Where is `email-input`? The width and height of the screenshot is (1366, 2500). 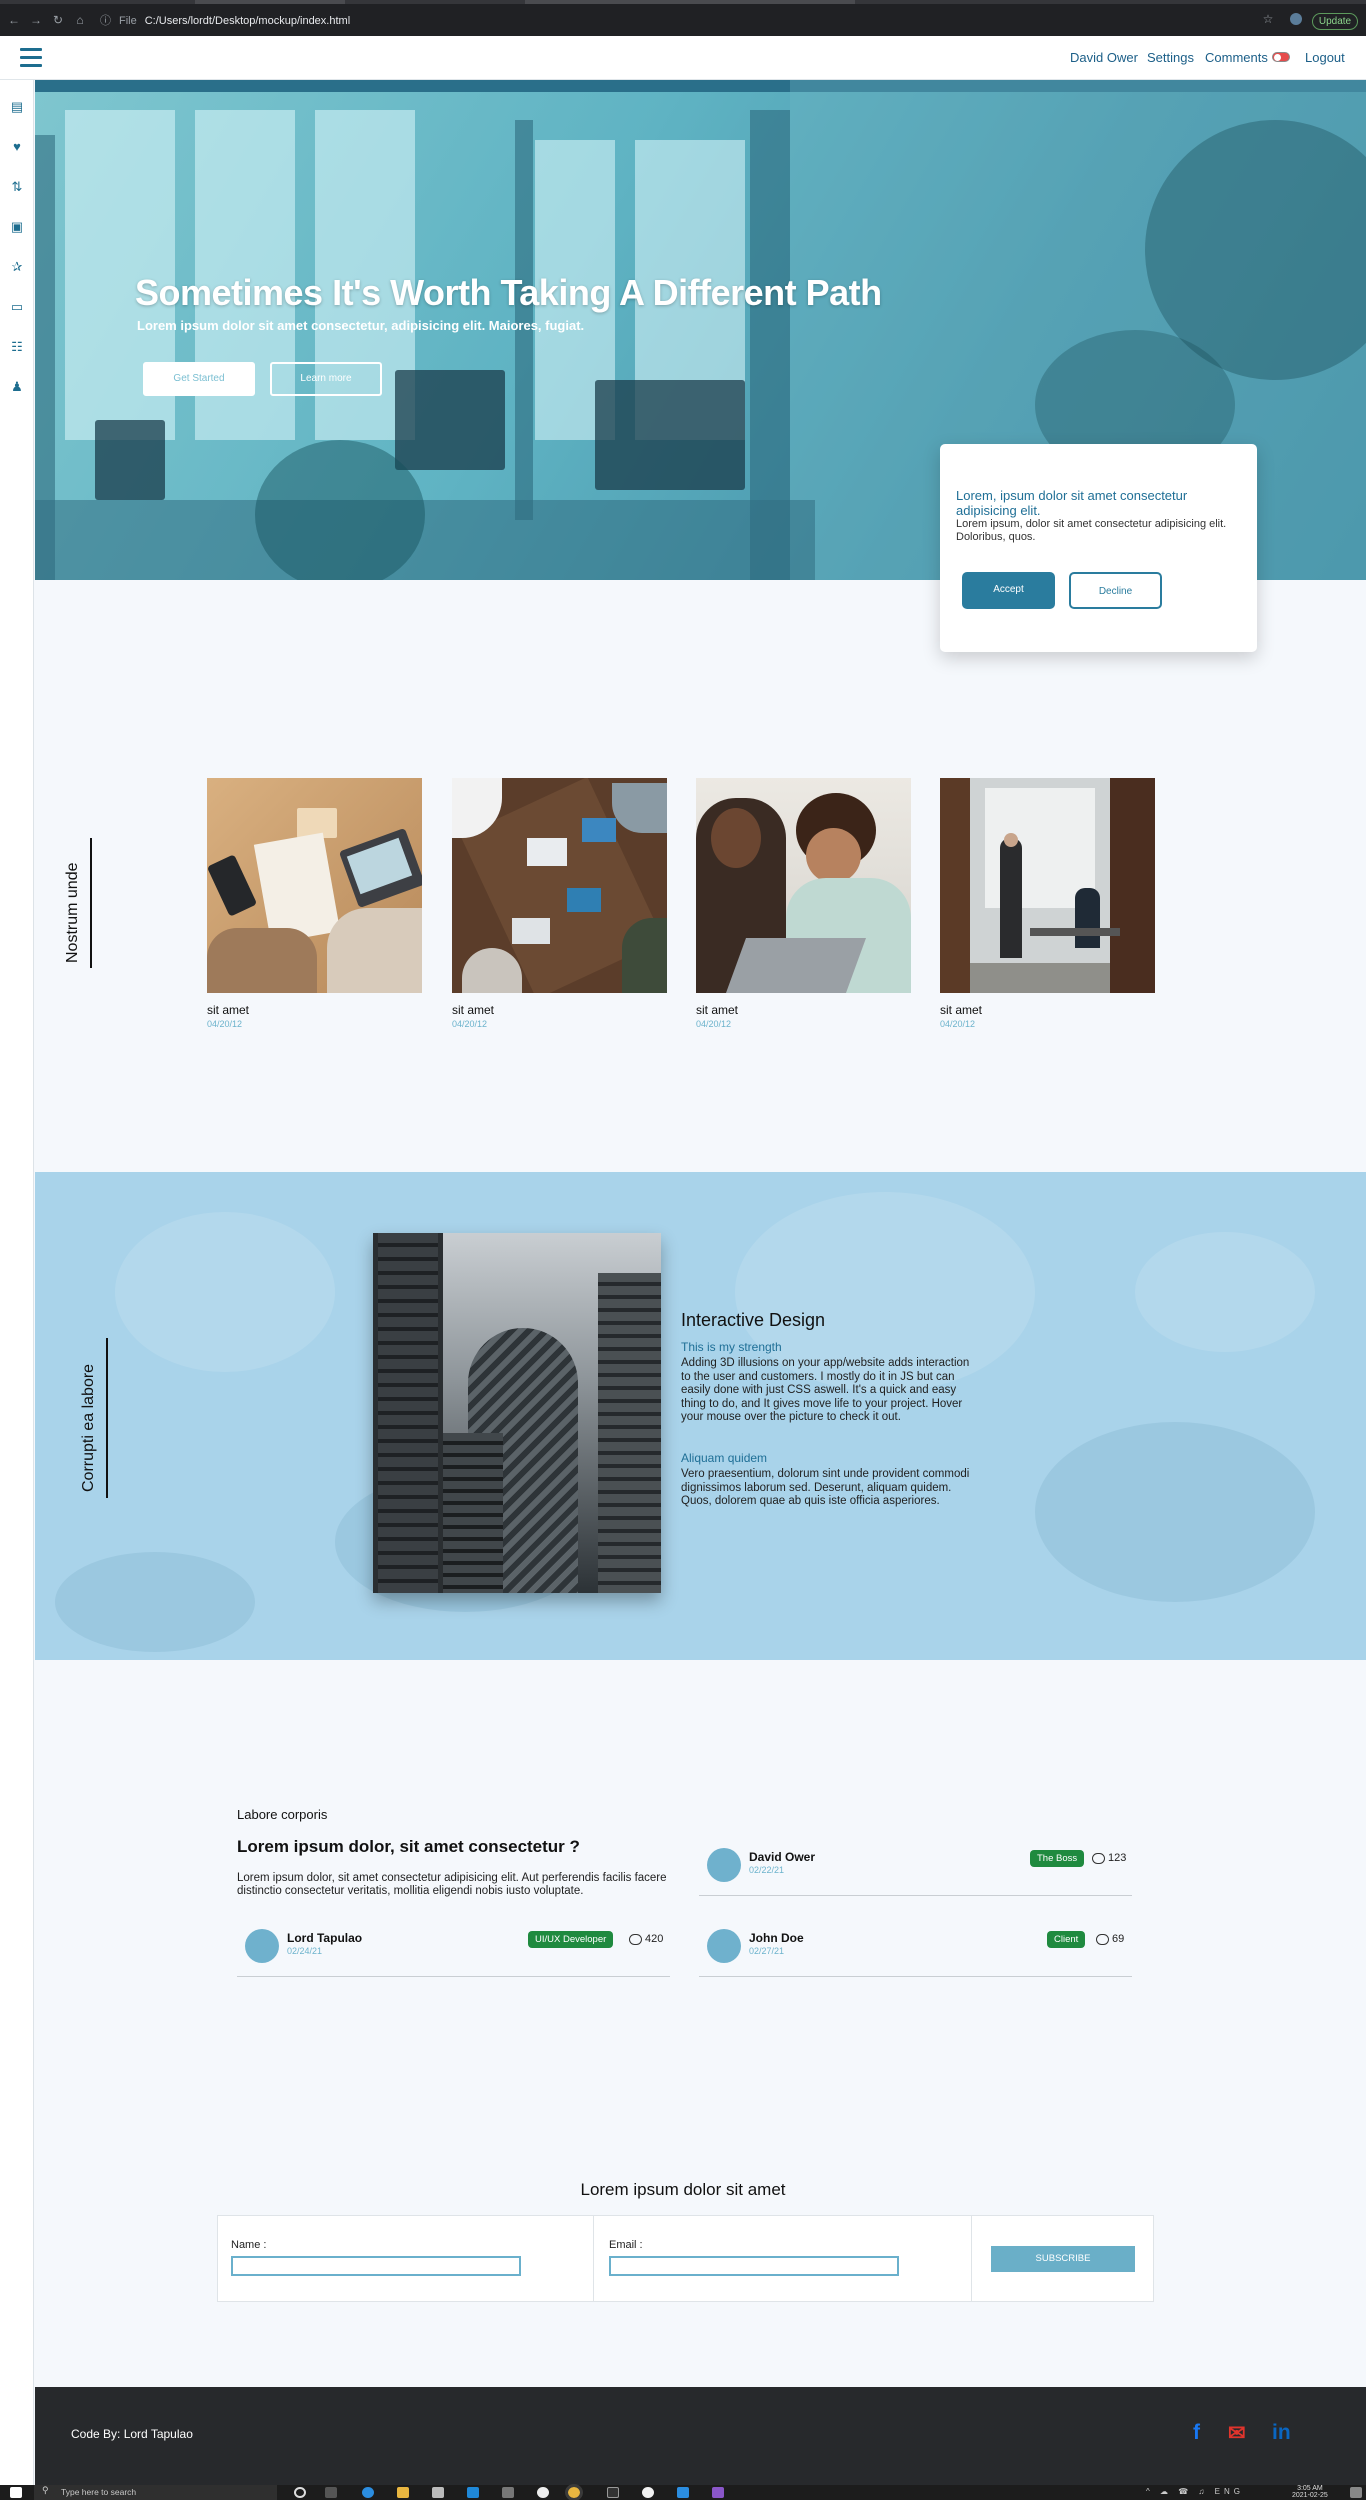
email-input is located at coordinates (754, 2266).